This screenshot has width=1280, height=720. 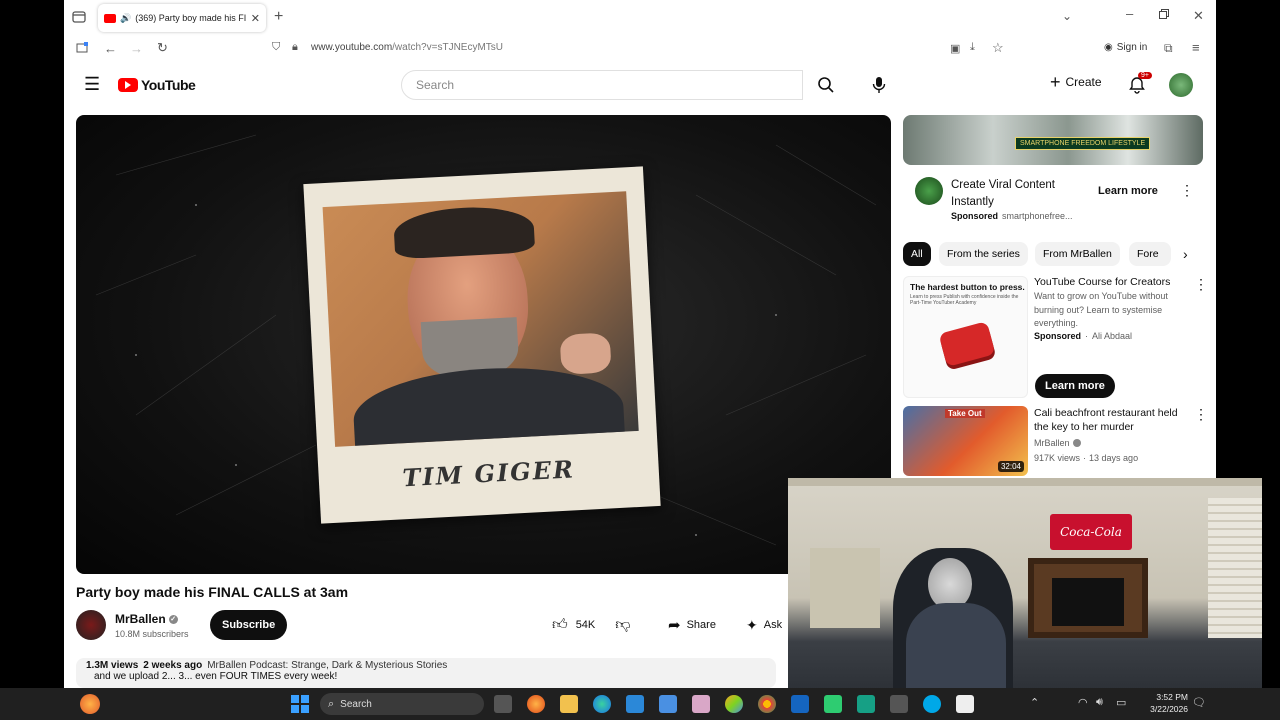 I want to click on recommended-more-options-icon: ⋮, so click(x=1201, y=414).